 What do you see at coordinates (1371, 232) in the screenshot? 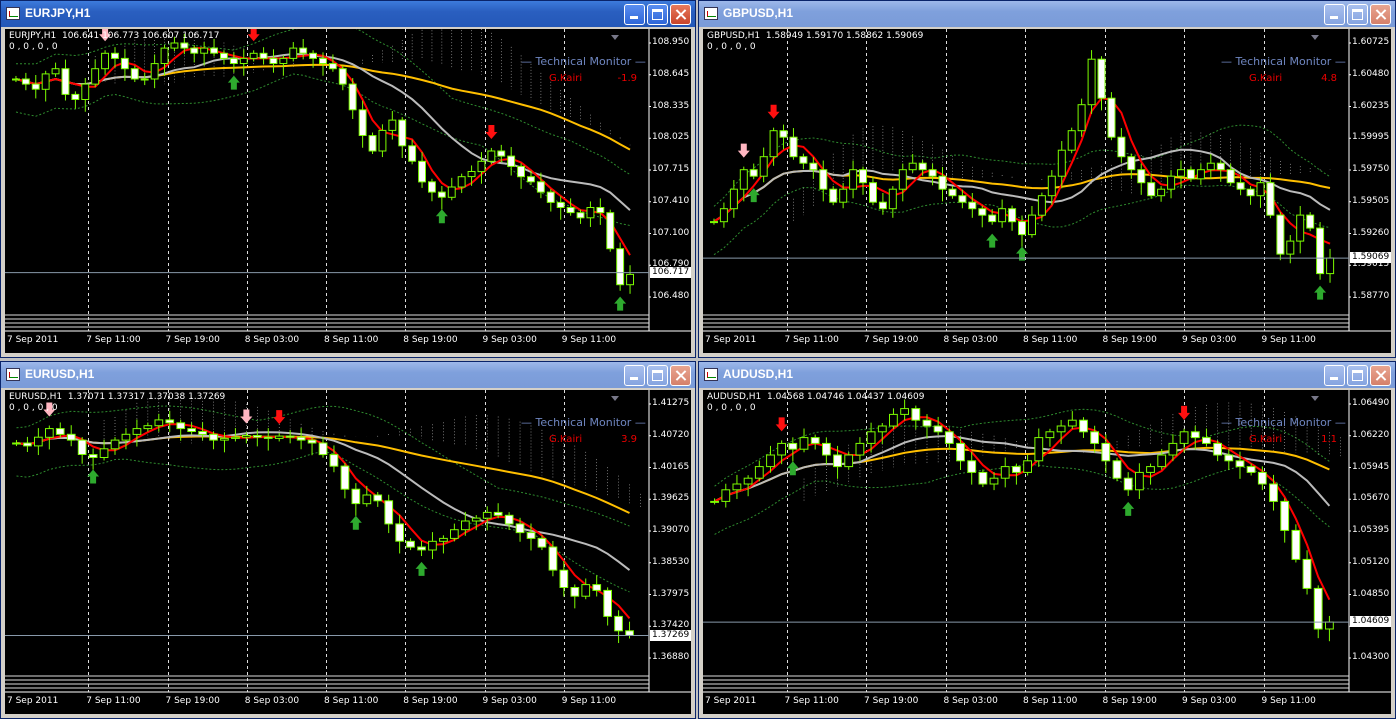
I see `y-tick-label: 1.59260` at bounding box center [1371, 232].